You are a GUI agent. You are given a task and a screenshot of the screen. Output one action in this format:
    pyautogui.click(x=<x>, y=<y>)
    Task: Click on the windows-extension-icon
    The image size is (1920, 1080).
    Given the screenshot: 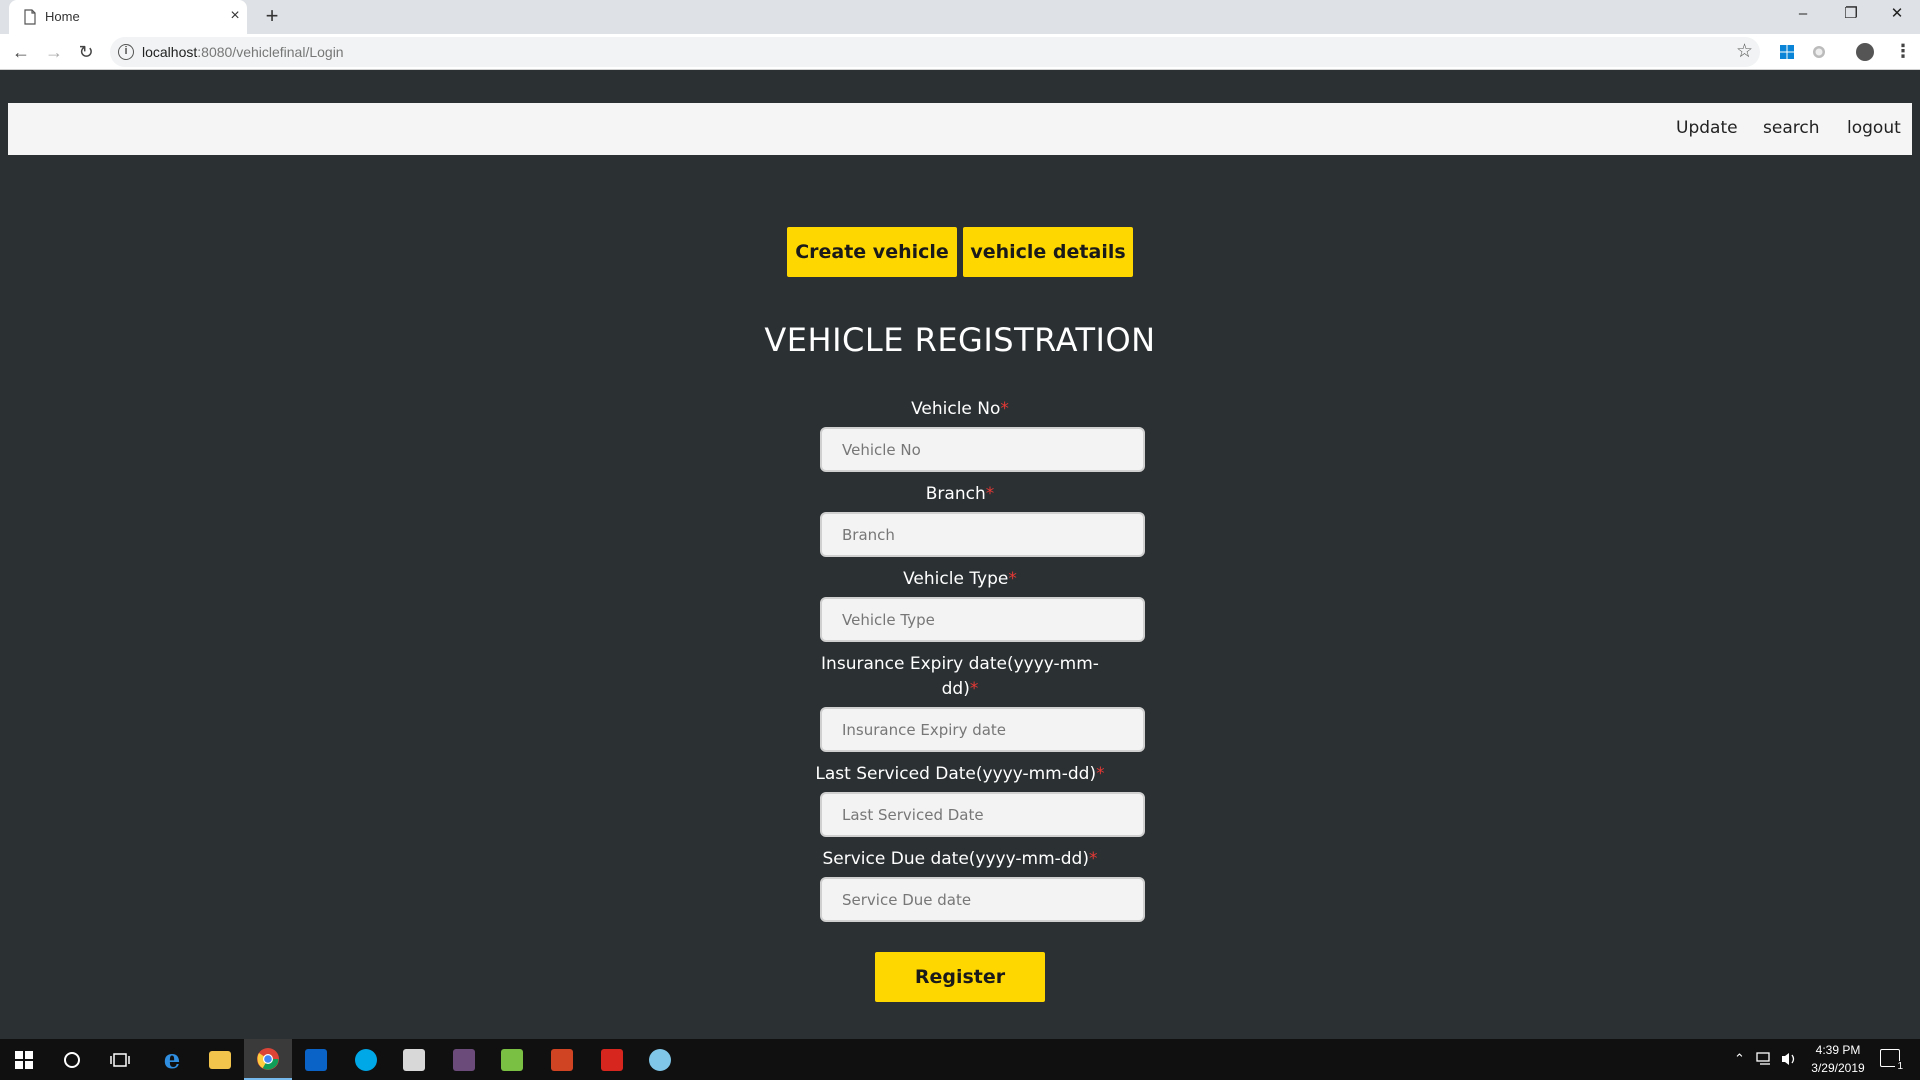 What is the action you would take?
    pyautogui.click(x=1787, y=52)
    